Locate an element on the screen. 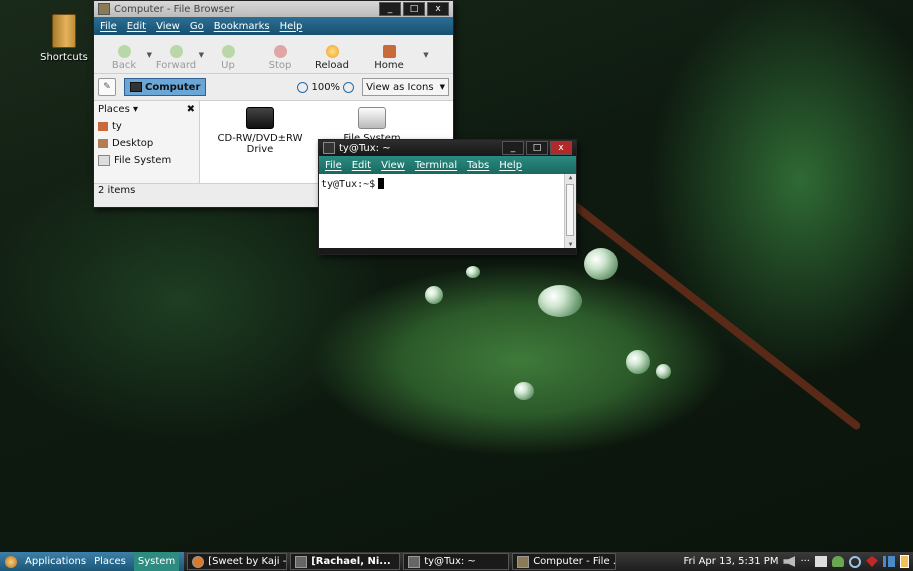  sidebar-item-home: ty is located at coordinates (146, 126).